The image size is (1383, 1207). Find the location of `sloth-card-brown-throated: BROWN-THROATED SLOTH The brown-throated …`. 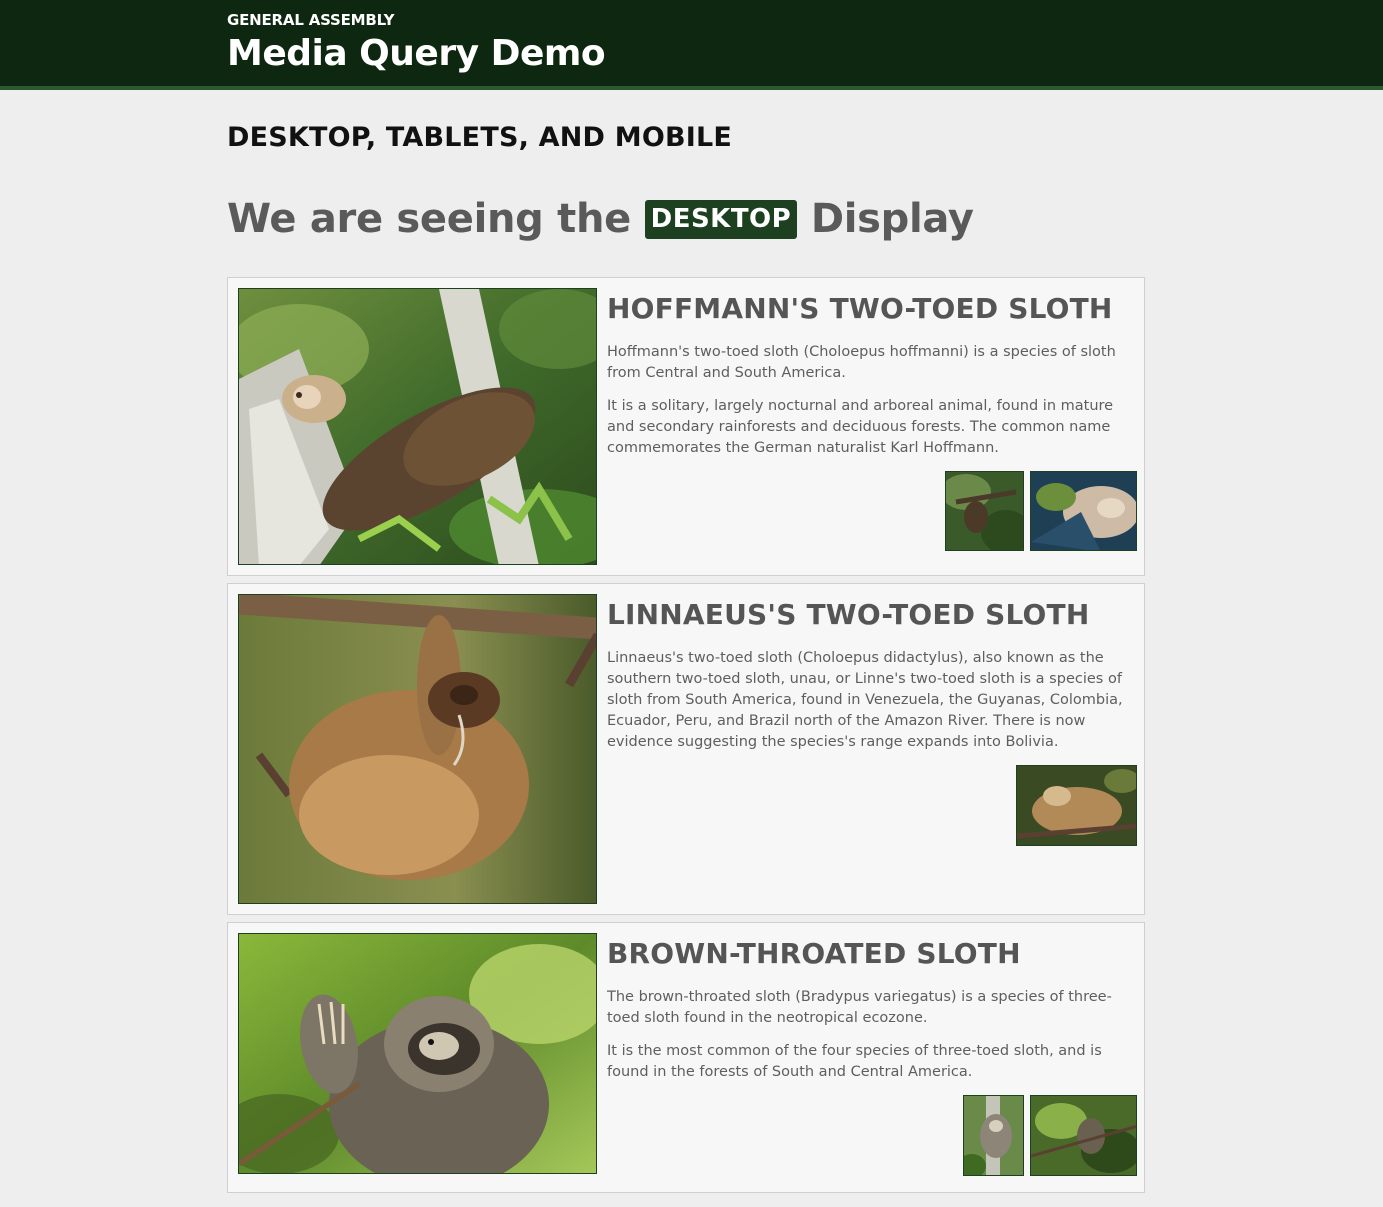

sloth-card-brown-throated: BROWN-THROATED SLOTH The brown-throated … is located at coordinates (686, 1057).